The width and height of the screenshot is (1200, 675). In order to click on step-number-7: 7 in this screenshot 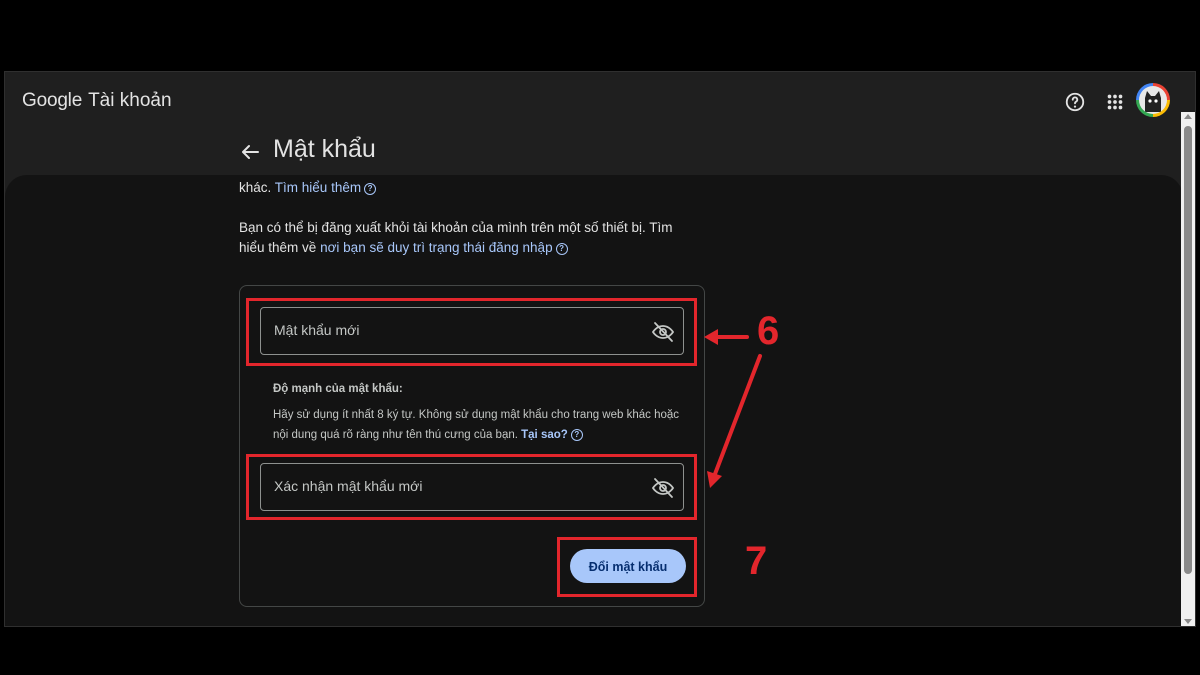, I will do `click(756, 561)`.